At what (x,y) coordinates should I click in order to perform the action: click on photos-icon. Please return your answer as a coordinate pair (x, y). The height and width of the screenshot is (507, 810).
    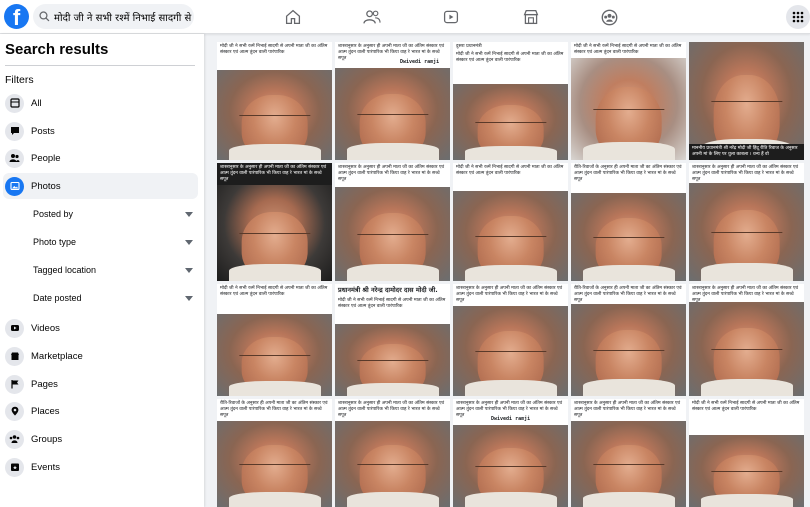
    Looking at the image, I should click on (14, 186).